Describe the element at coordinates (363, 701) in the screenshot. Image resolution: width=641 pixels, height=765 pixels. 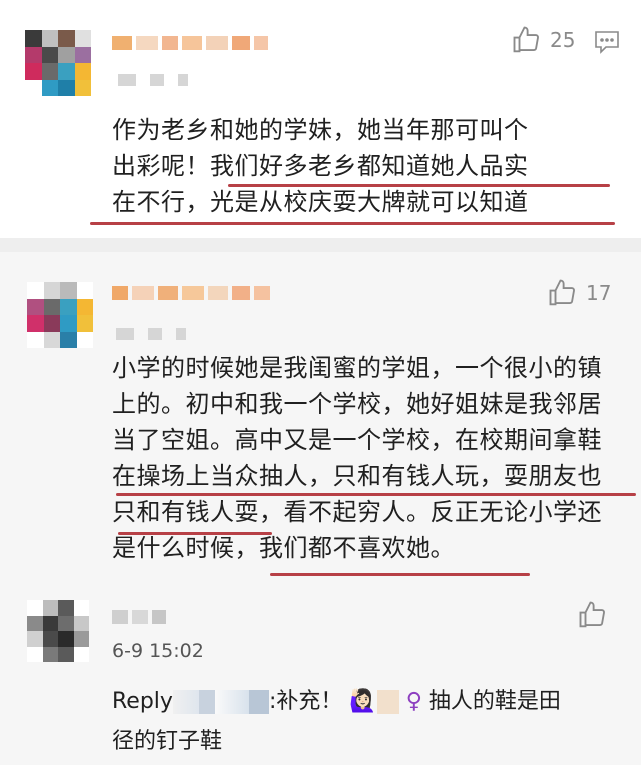
I see `raising-hand-emoji: 🙋🏻‍♀️` at that location.